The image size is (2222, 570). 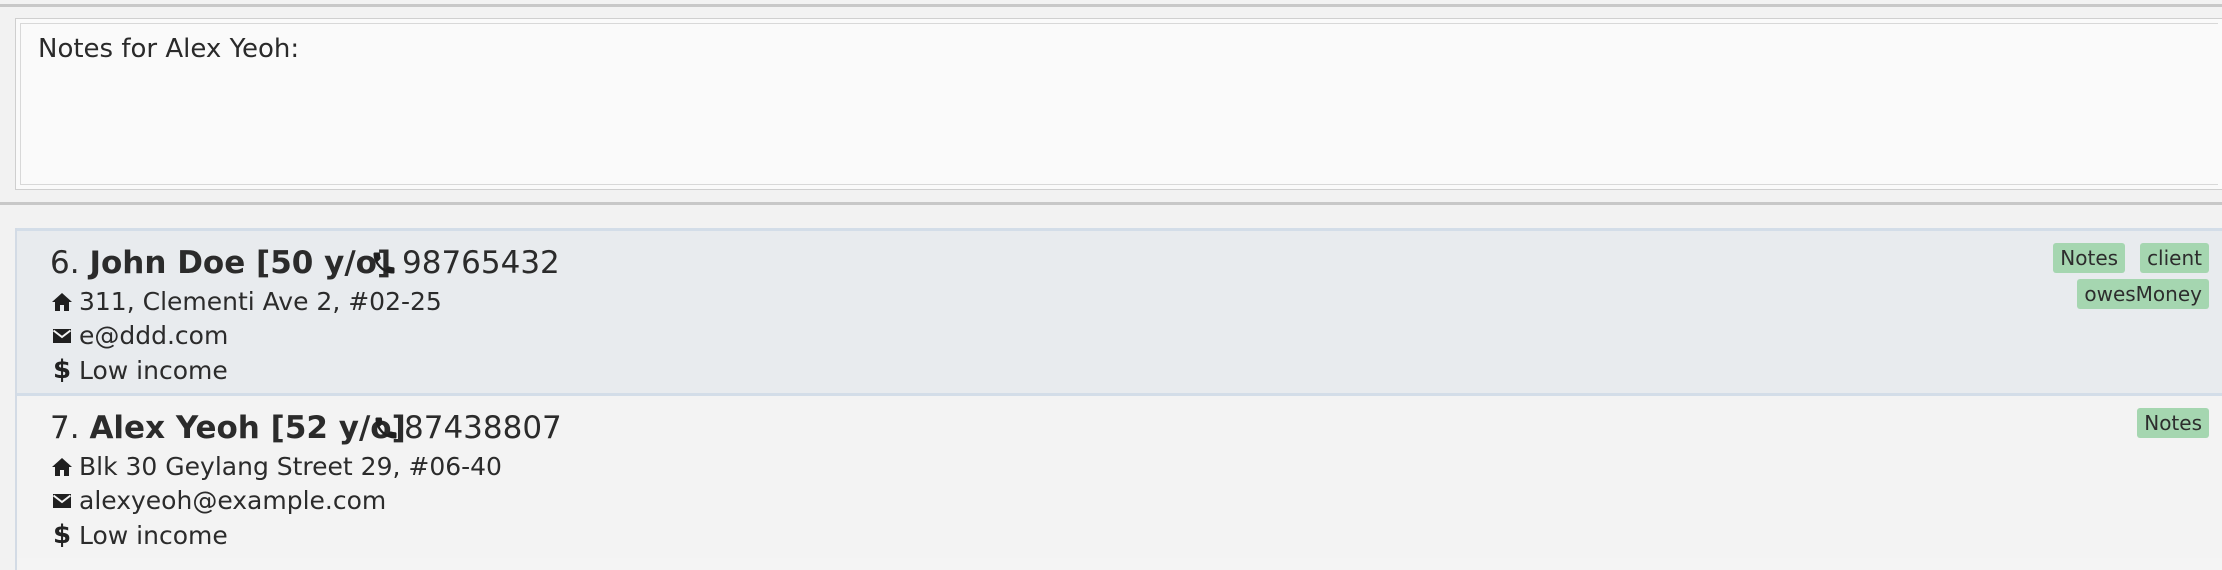 I want to click on person-title: 7. Alex Yeoh [52 y/o], so click(x=228, y=428).